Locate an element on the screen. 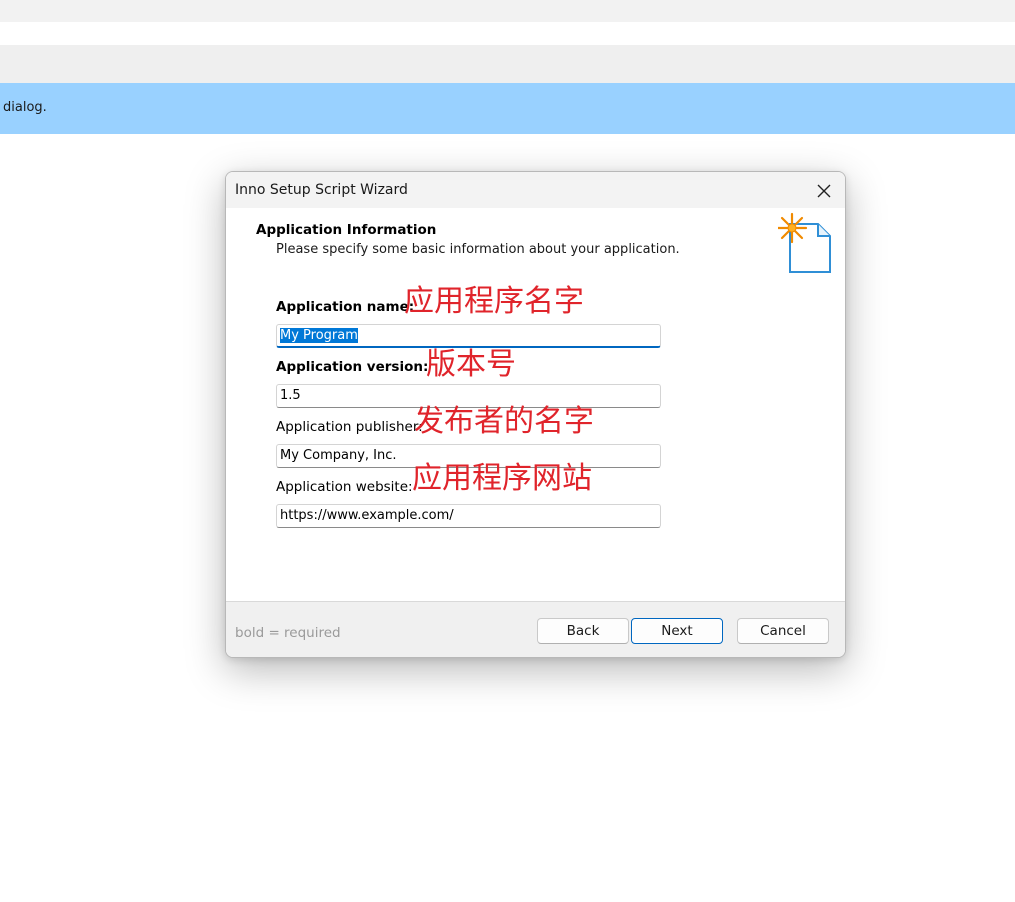 Image resolution: width=1015 pixels, height=902 pixels. close-button is located at coordinates (824, 191).